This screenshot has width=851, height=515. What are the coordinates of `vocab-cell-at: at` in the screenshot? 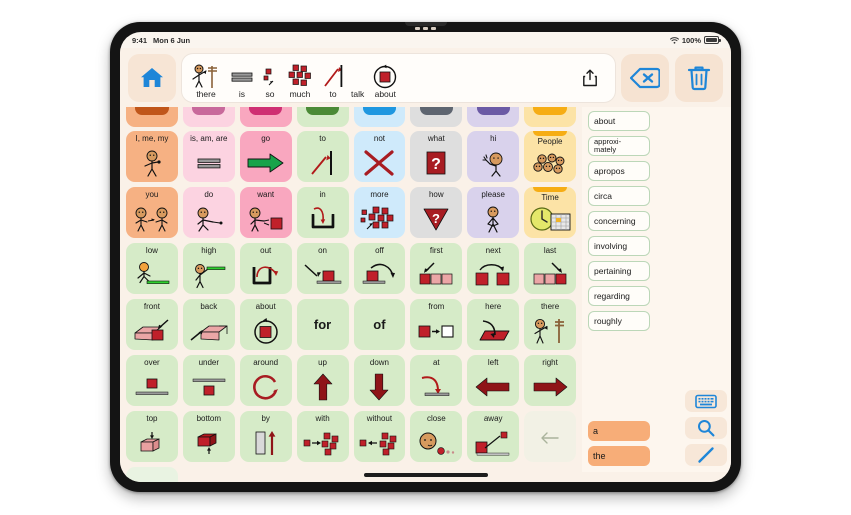 It's located at (436, 380).